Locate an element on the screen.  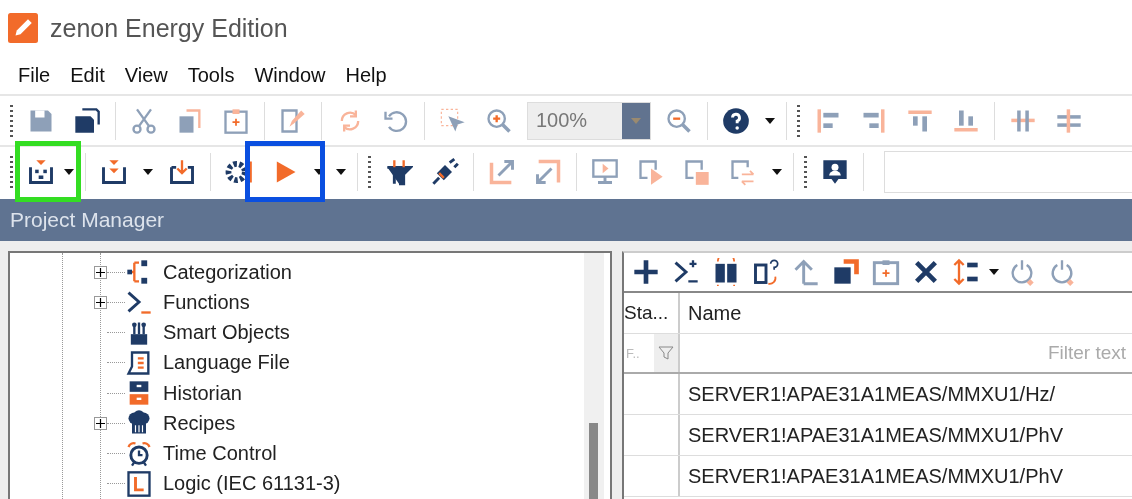
delete-icon is located at coordinates (926, 272).